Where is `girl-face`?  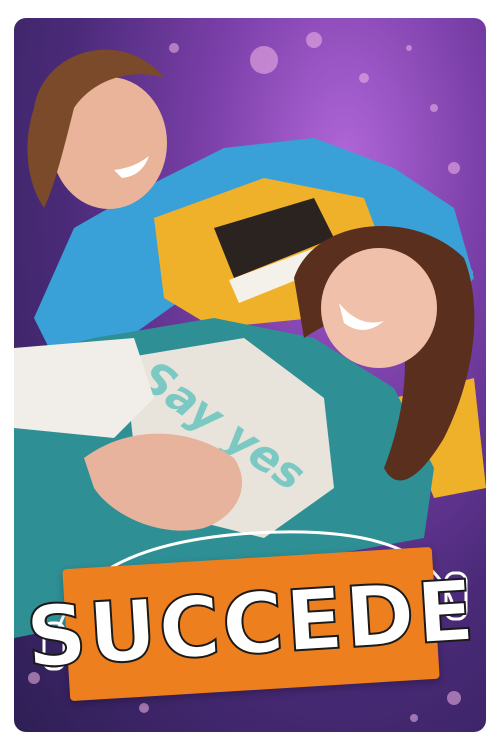 girl-face is located at coordinates (379, 308).